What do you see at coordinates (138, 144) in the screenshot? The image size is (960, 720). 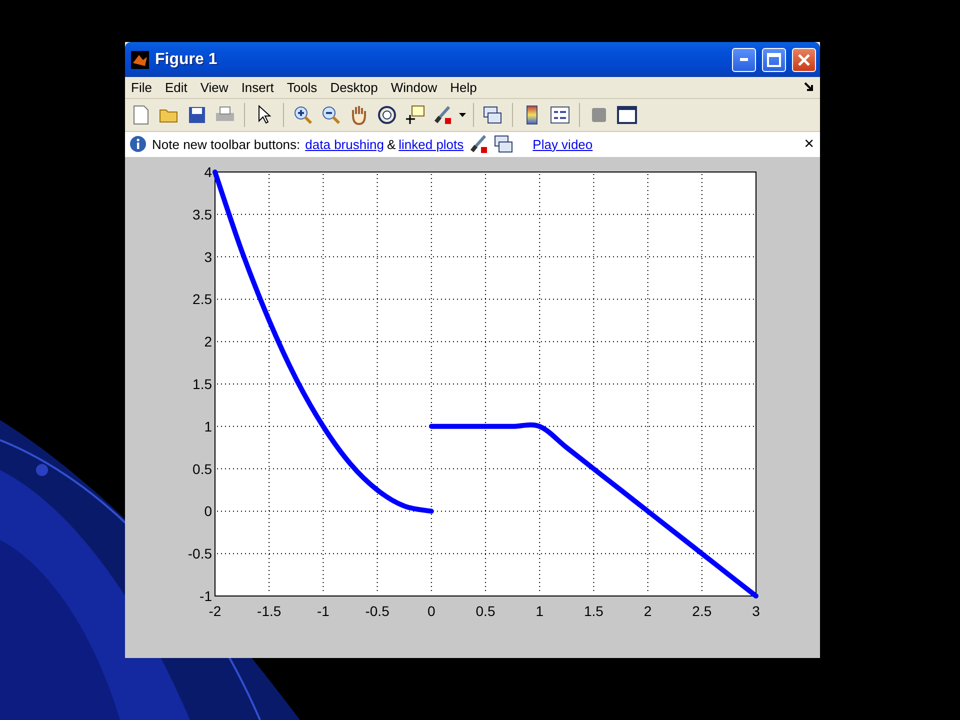 I see `info-icon` at bounding box center [138, 144].